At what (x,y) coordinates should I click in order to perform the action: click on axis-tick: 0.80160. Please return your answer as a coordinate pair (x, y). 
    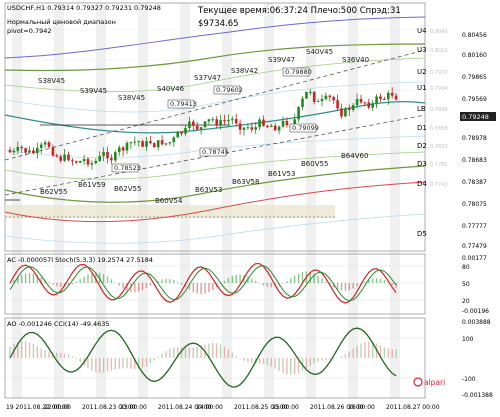
    Looking at the image, I should click on (474, 55).